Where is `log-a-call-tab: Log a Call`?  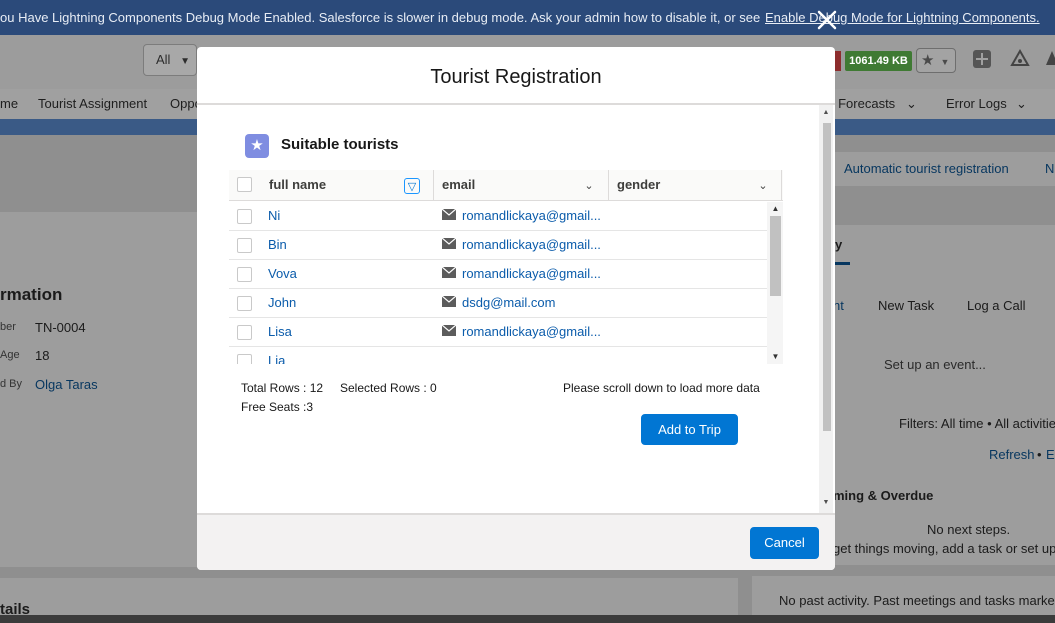
log-a-call-tab: Log a Call is located at coordinates (996, 305).